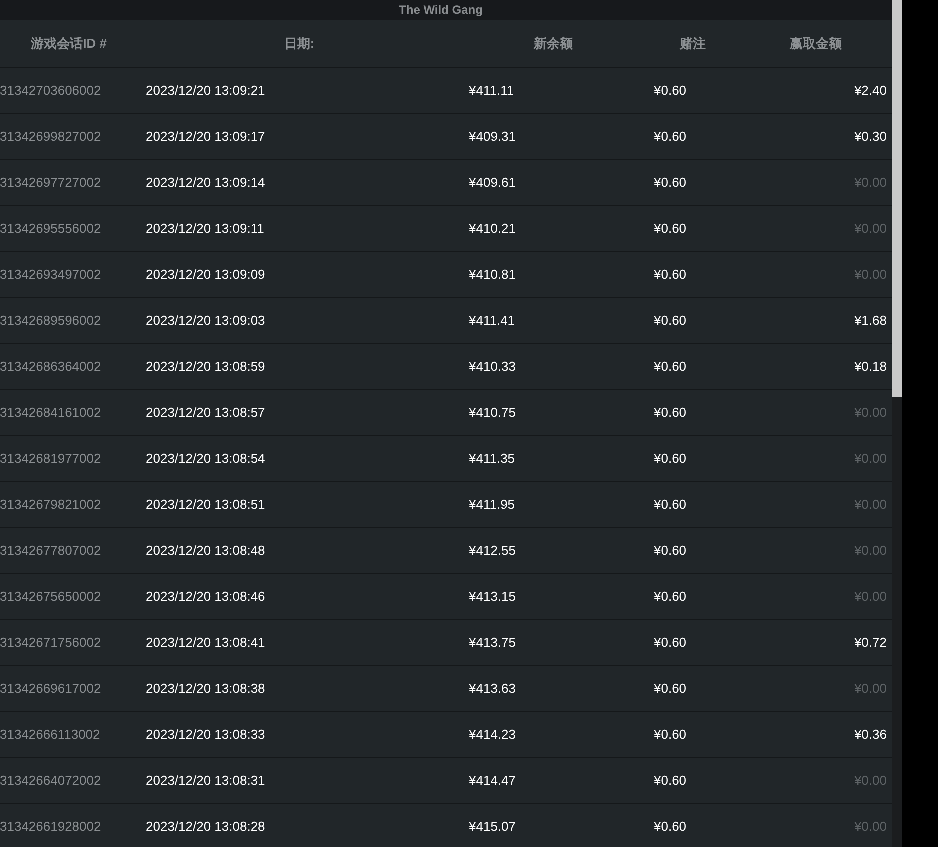 The image size is (938, 847). What do you see at coordinates (205, 228) in the screenshot?
I see `date-cell-text: 2023/12/20 13:09:11` at bounding box center [205, 228].